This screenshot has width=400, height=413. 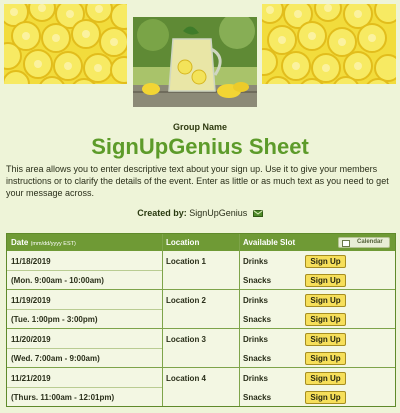 I want to click on column-header-slot: Available Slot, so click(x=269, y=242).